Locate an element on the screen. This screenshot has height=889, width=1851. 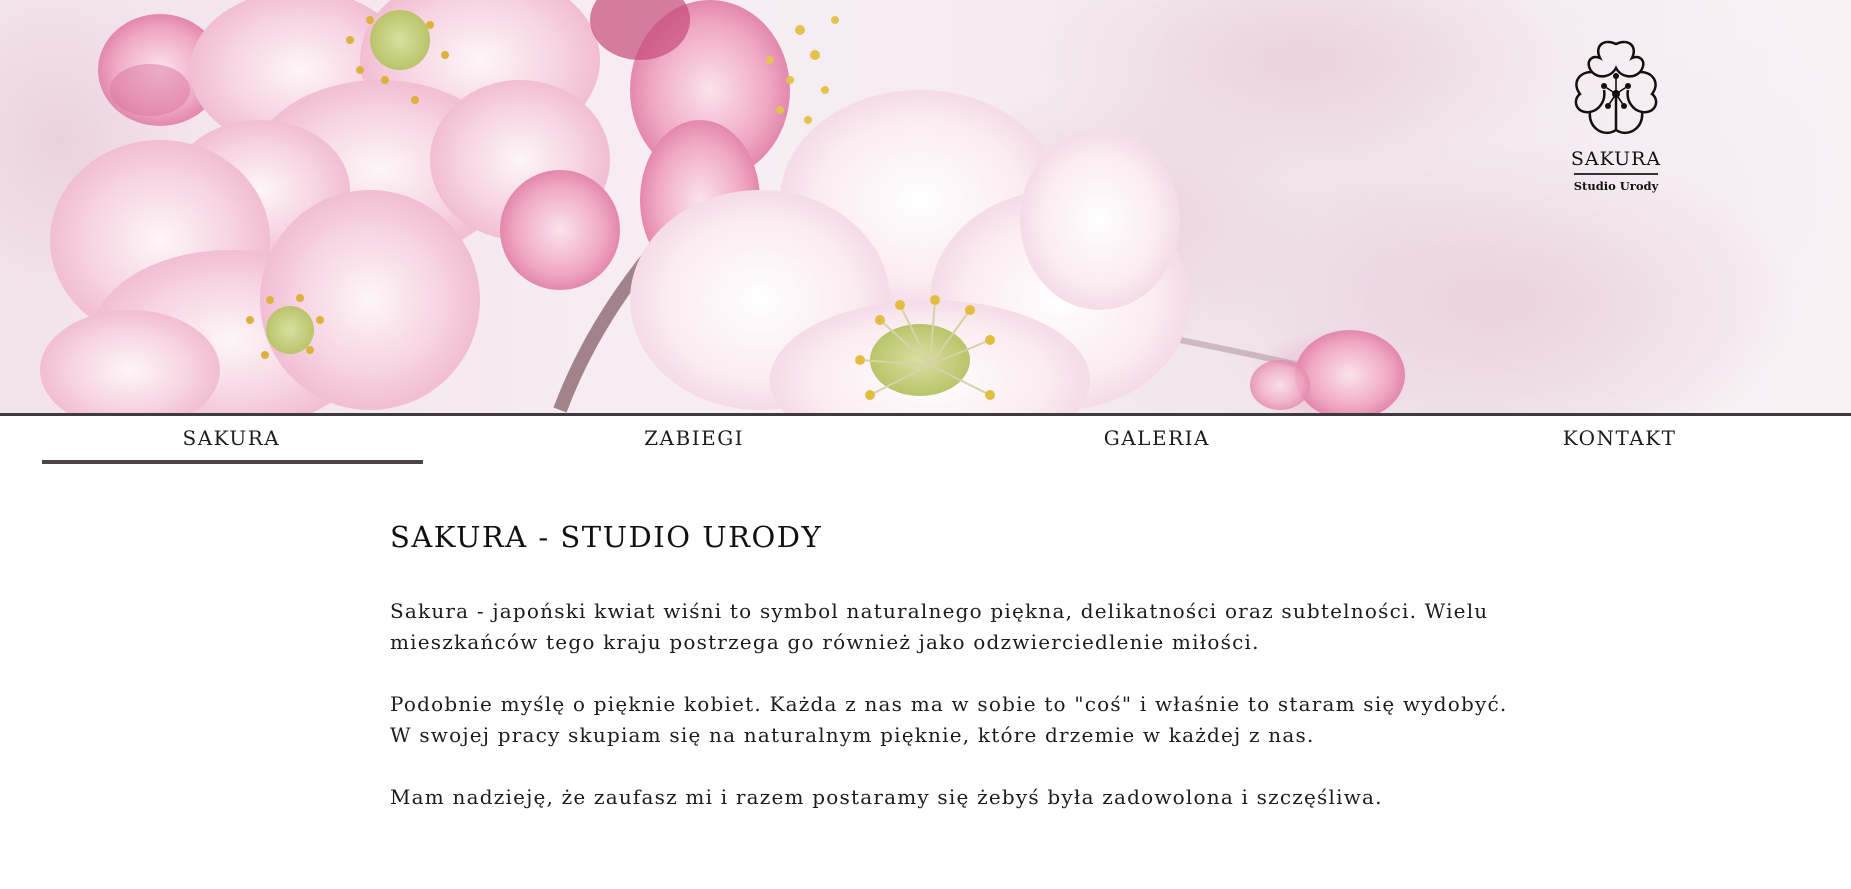
nav-item-galeria: GALERIA is located at coordinates (1157, 441).